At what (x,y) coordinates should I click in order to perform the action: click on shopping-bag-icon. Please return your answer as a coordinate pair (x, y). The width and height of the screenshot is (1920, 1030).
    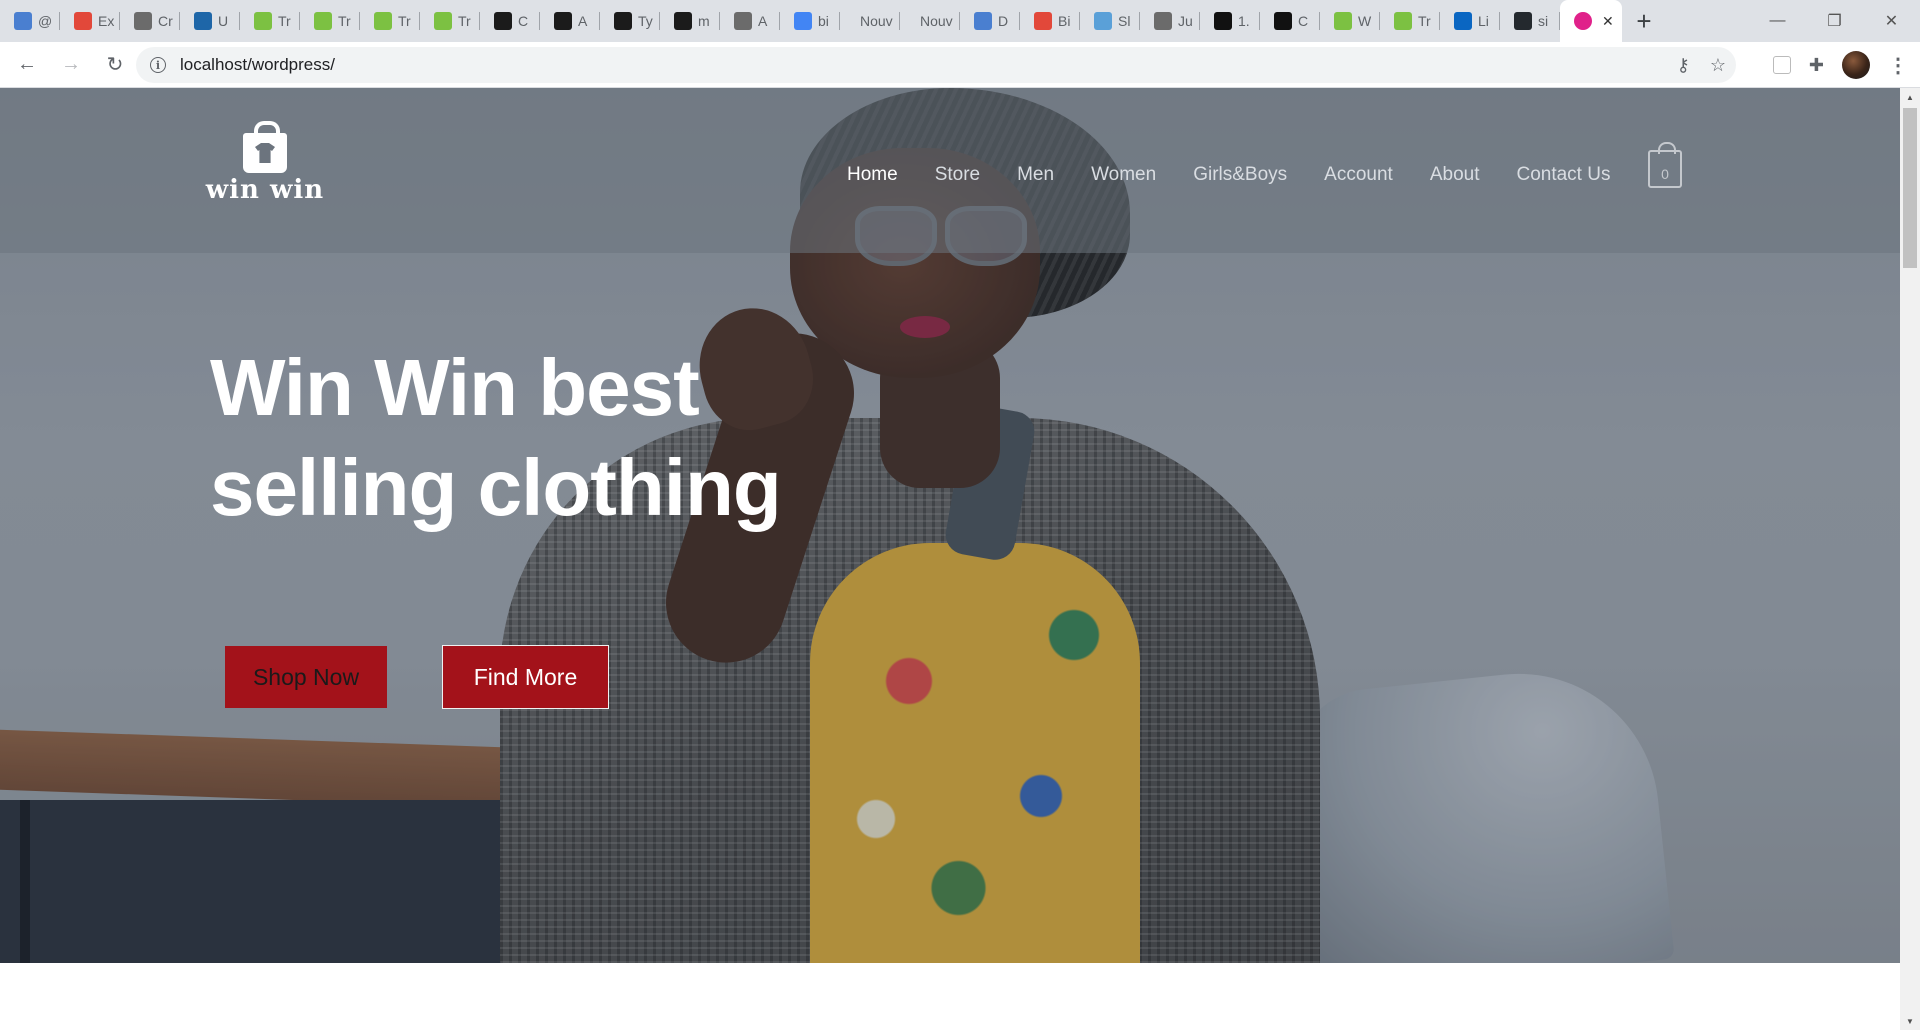
    Looking at the image, I should click on (265, 147).